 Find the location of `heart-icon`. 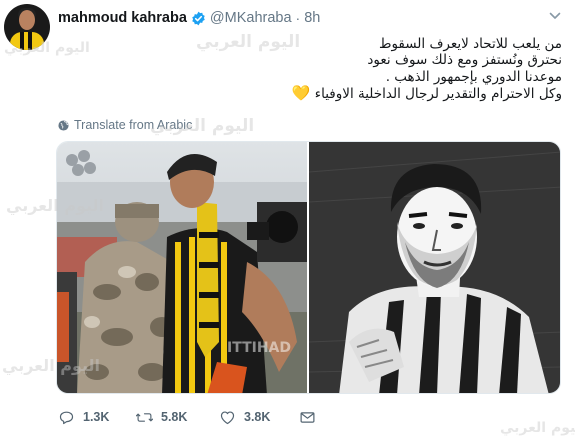

heart-icon is located at coordinates (227, 417).